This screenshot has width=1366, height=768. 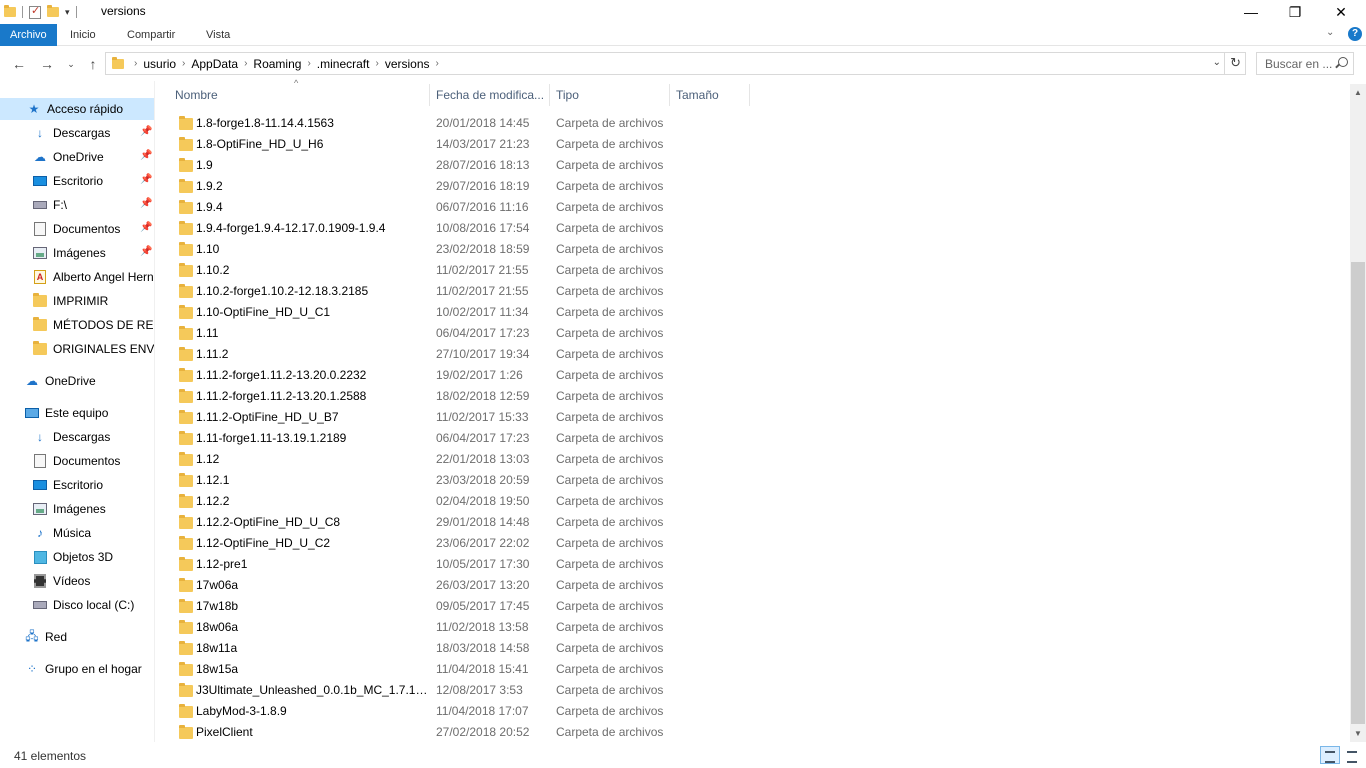 What do you see at coordinates (77, 413) in the screenshot?
I see `sidebar-item-este-equipo: Este equipo` at bounding box center [77, 413].